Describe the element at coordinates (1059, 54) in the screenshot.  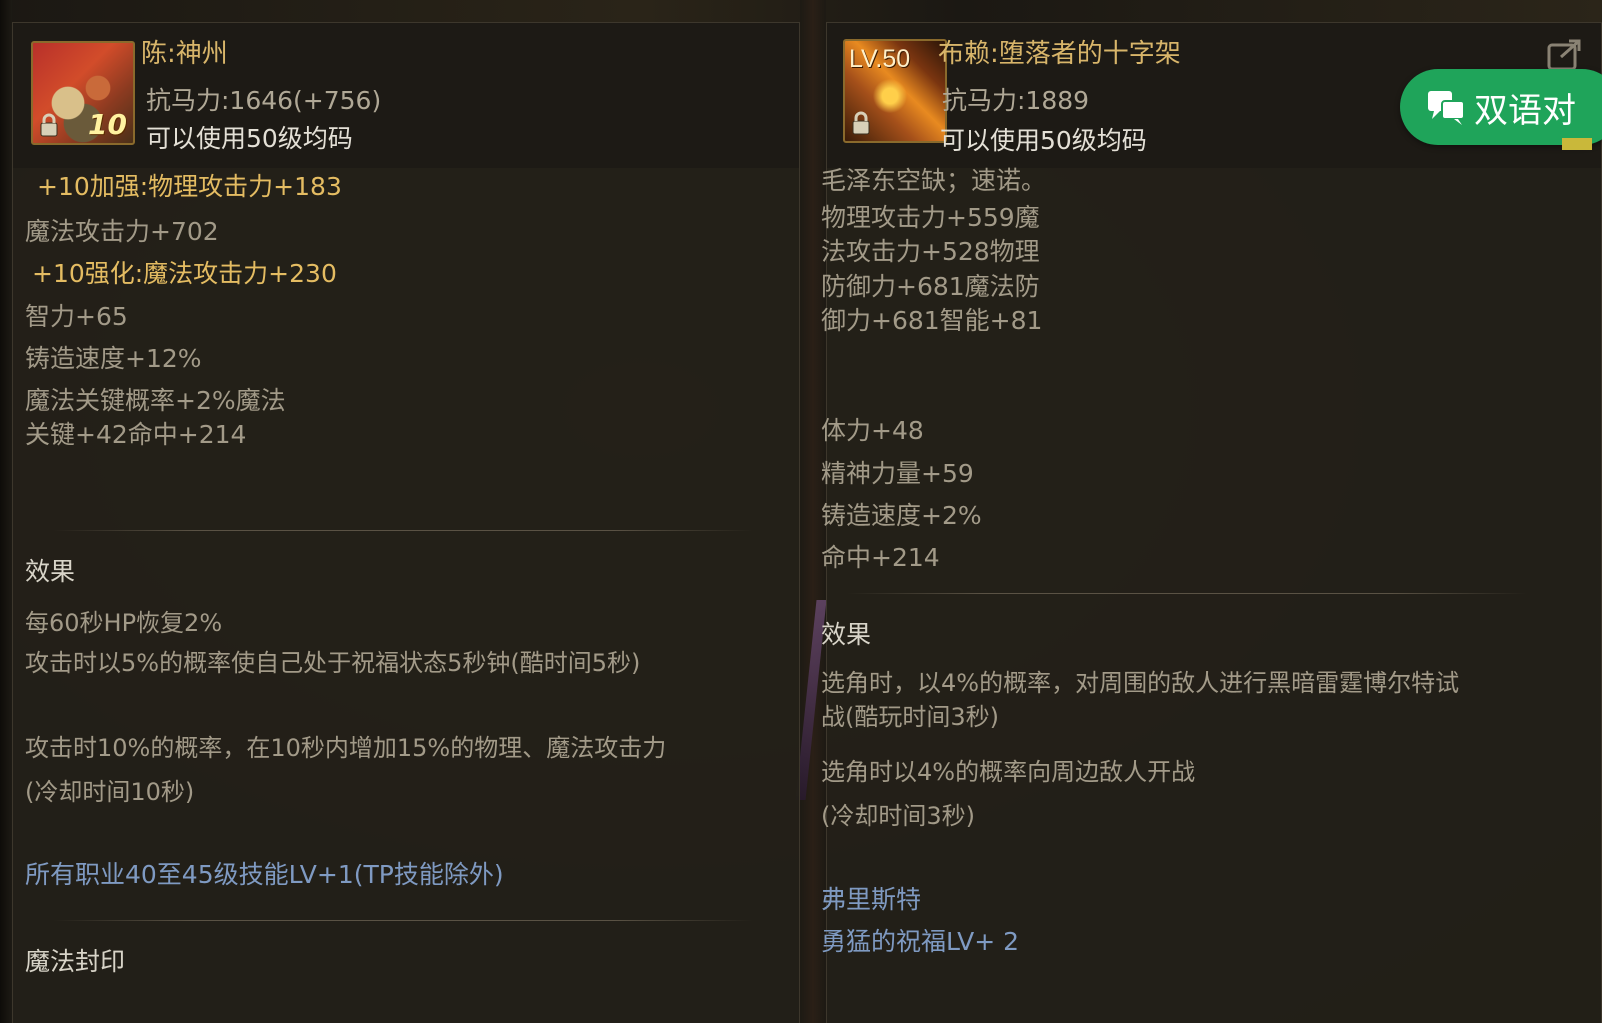
I see `item-name: 布赖:堕落者的十字架` at that location.